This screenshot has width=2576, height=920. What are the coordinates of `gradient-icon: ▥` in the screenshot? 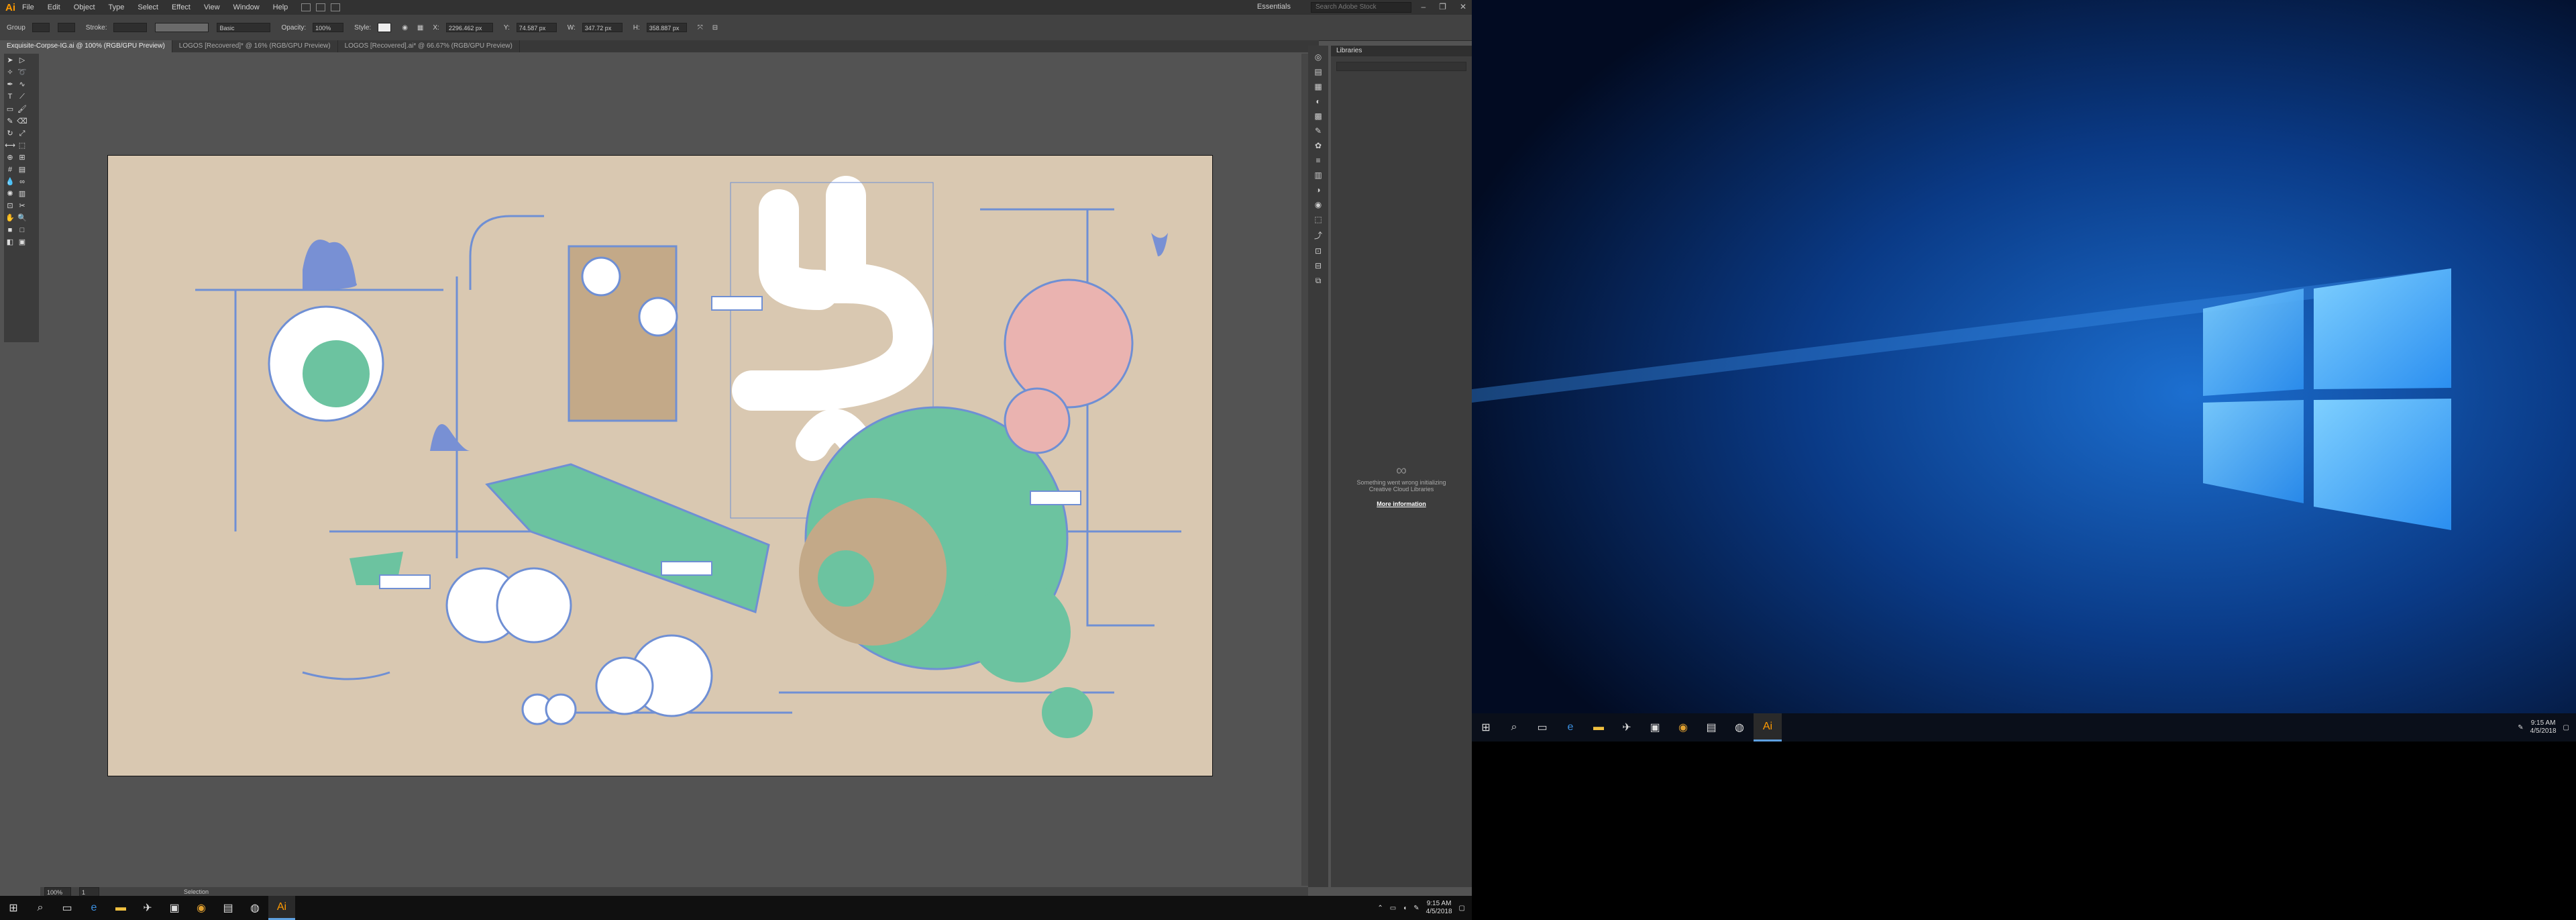 It's located at (1318, 175).